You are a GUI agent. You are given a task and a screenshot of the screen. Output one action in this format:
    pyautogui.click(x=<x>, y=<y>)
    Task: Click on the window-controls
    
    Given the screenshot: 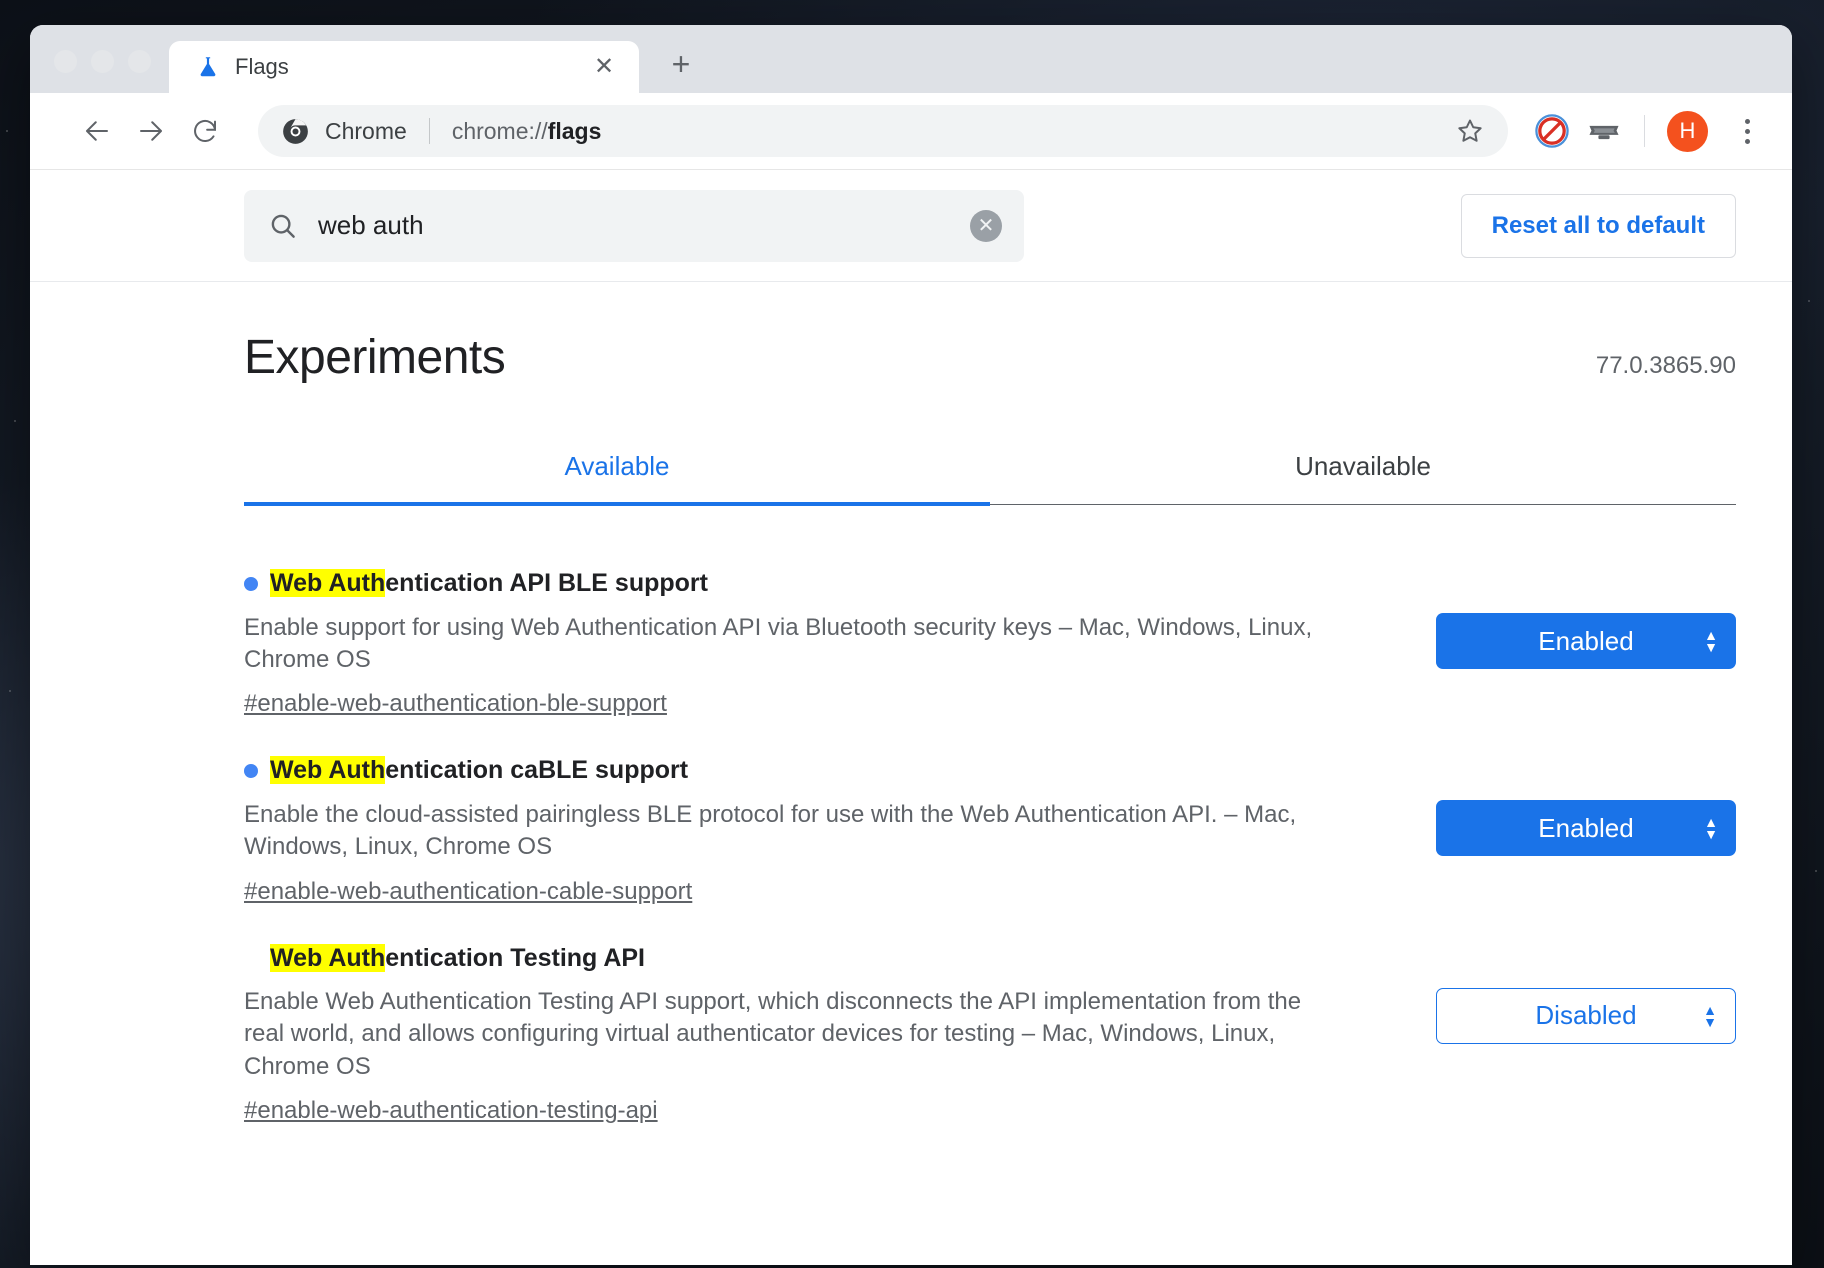 What is the action you would take?
    pyautogui.click(x=99, y=71)
    